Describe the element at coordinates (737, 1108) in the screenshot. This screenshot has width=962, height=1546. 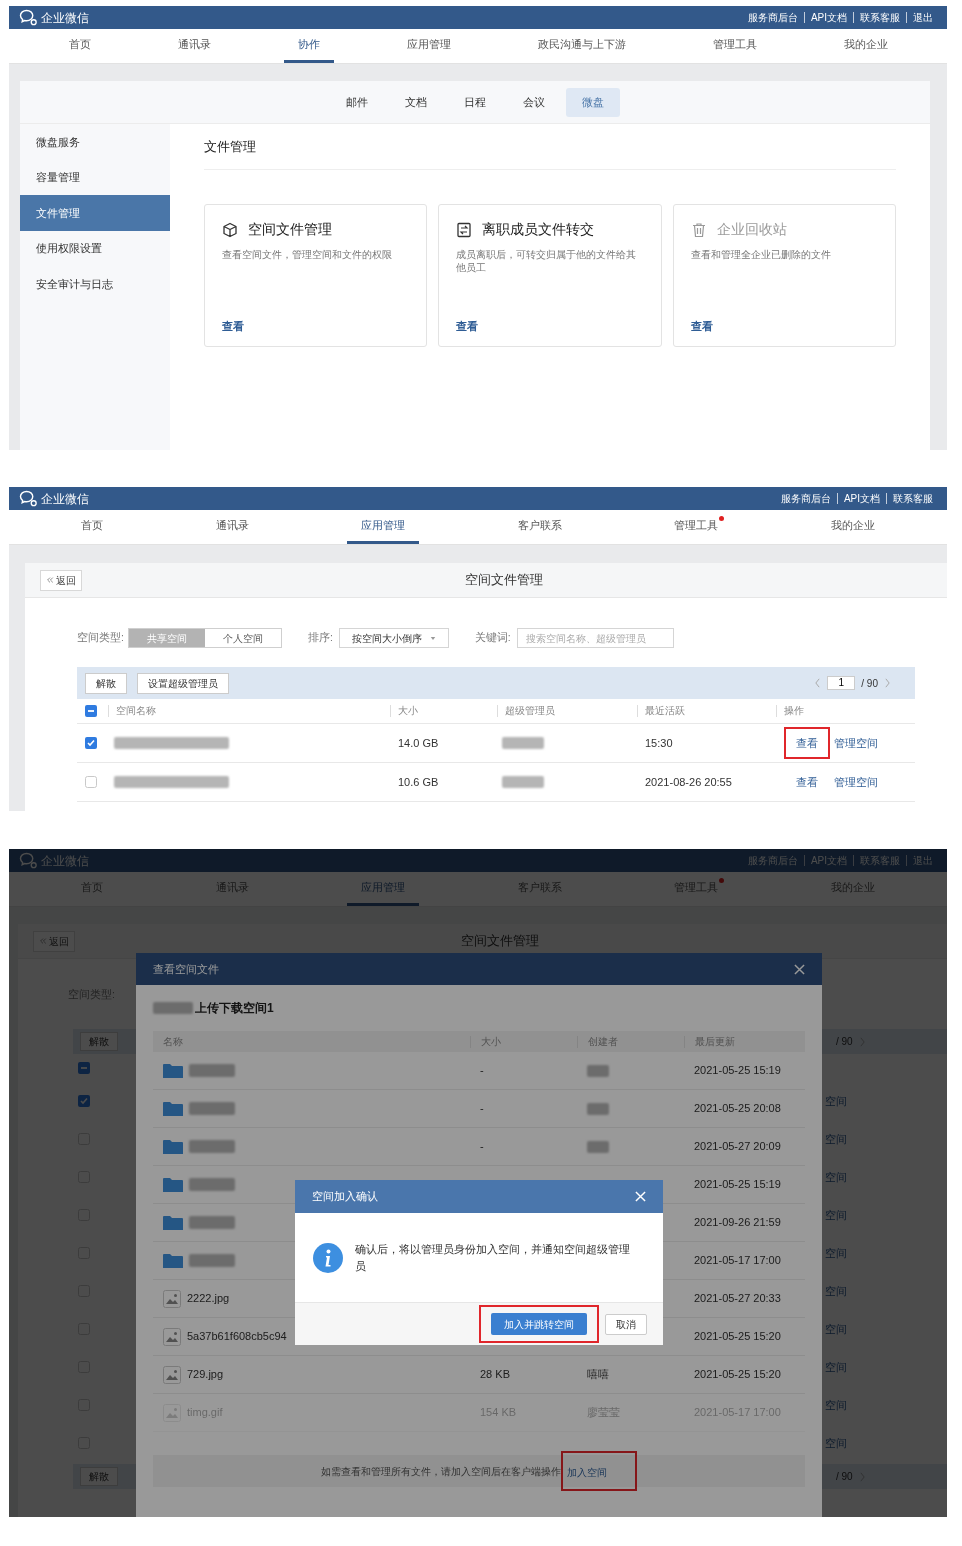
I see `table-cell: 2021-05-25 20:08` at that location.